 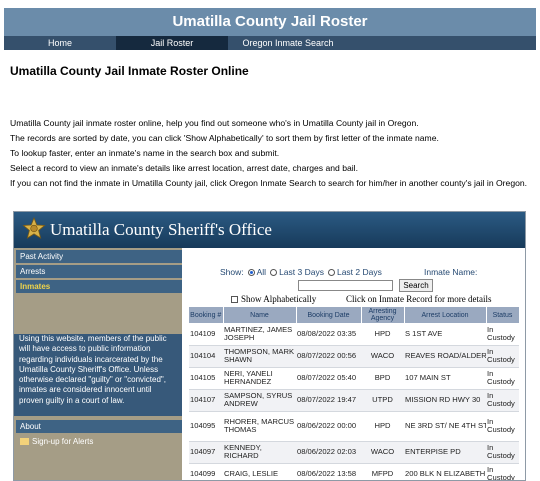 What do you see at coordinates (259, 471) in the screenshot?
I see `inmate-name: CRAIG, LESLIE` at bounding box center [259, 471].